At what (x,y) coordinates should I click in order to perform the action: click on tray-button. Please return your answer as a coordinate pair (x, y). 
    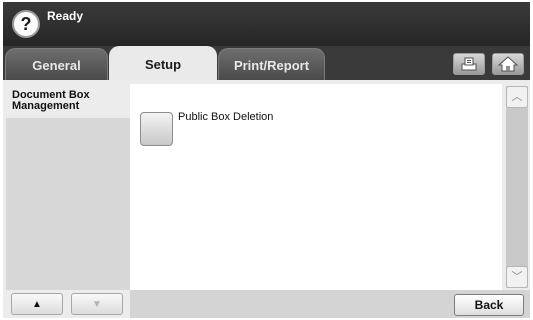
    Looking at the image, I should click on (469, 64).